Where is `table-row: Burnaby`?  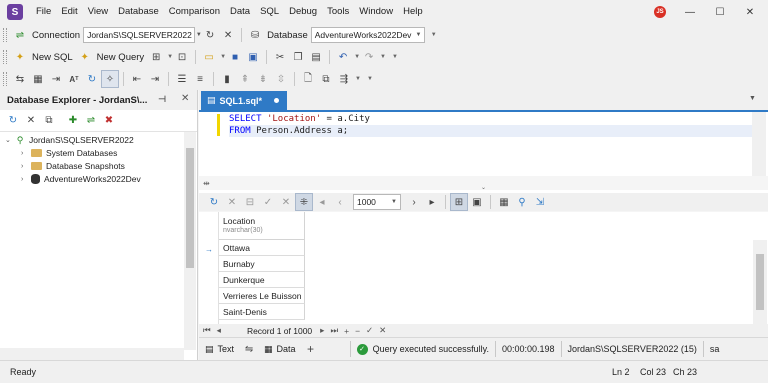 table-row: Burnaby is located at coordinates (262, 264).